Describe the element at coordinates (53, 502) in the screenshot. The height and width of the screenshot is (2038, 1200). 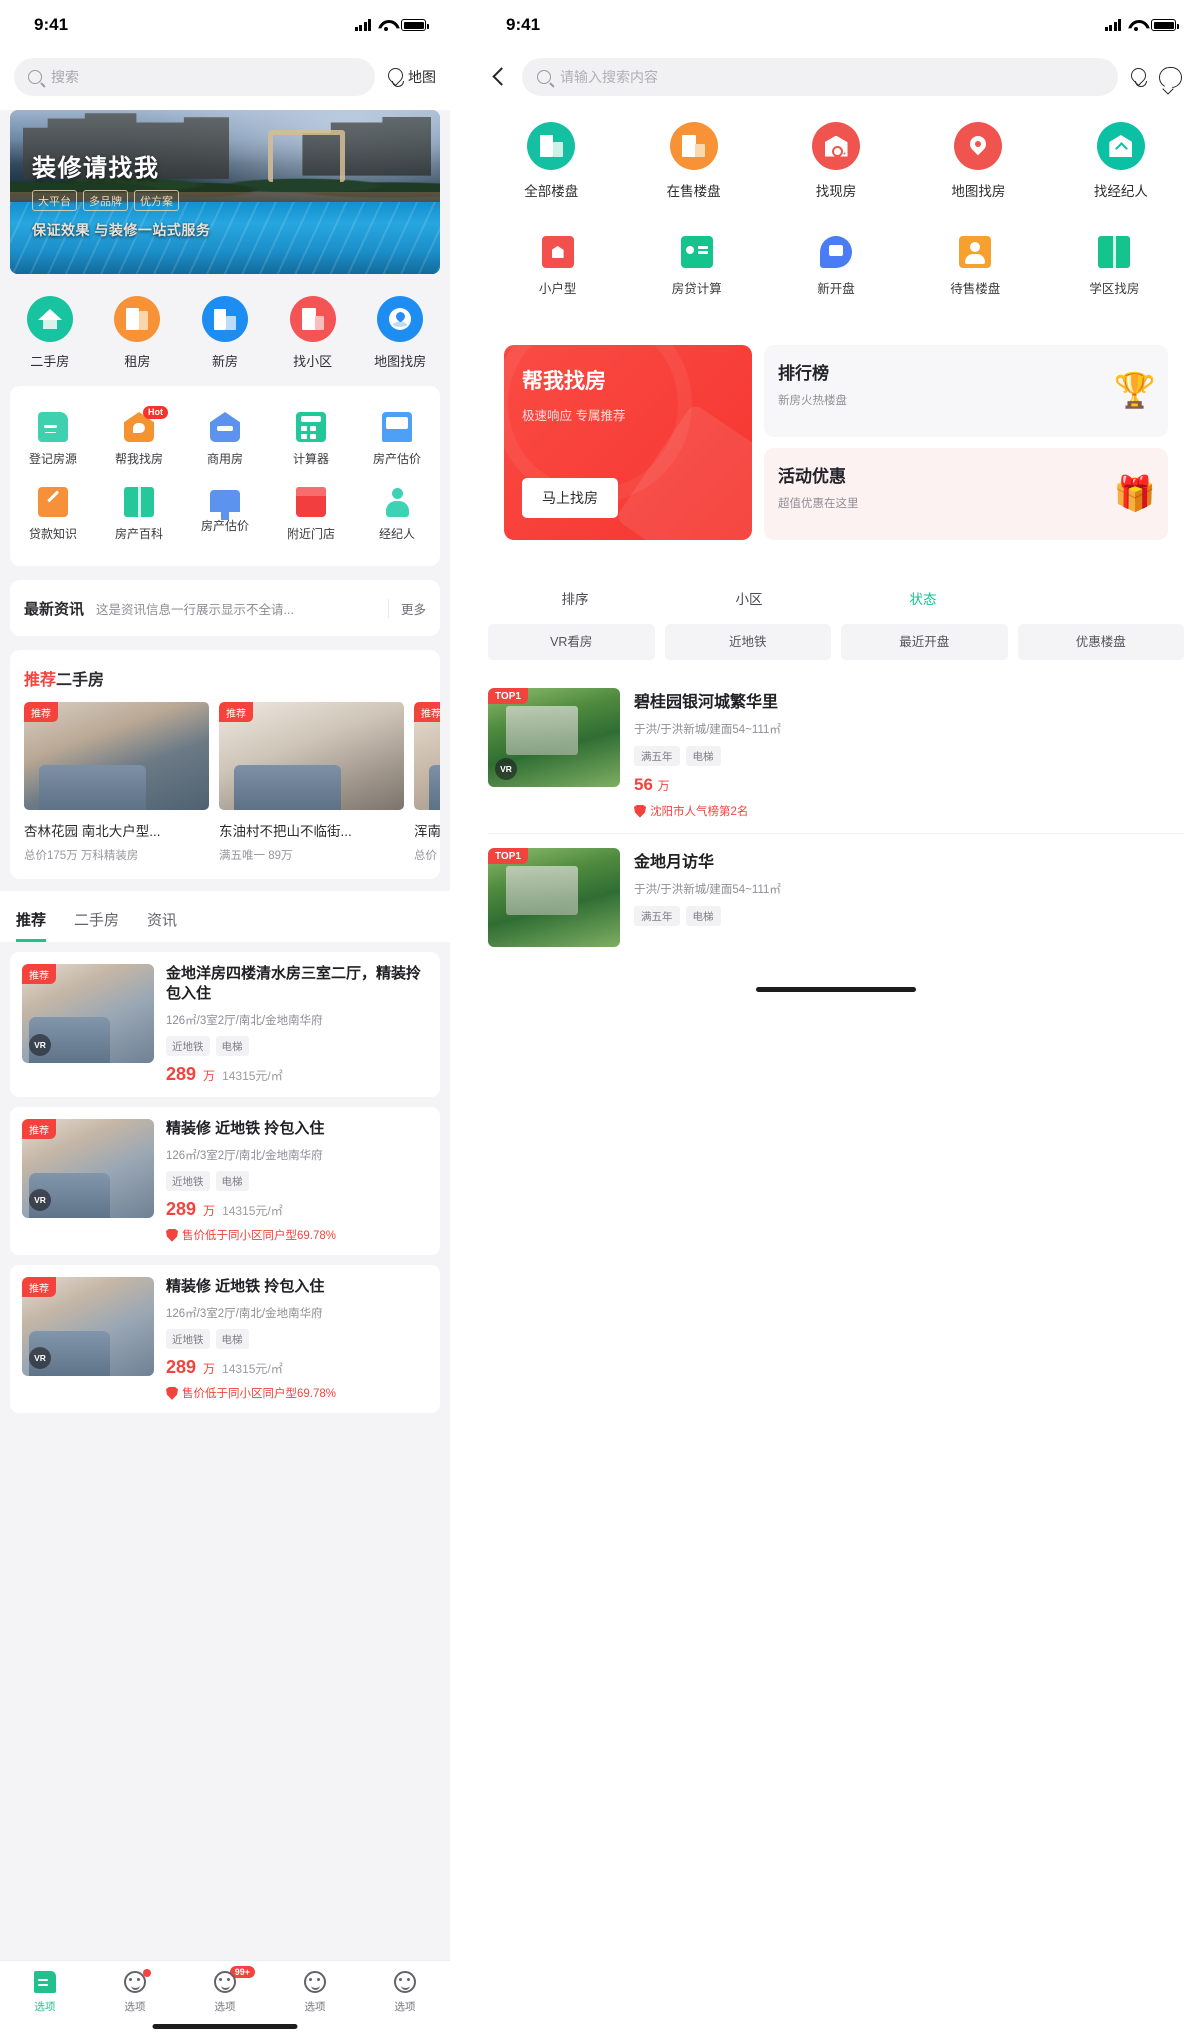
I see `pencil-icon` at that location.